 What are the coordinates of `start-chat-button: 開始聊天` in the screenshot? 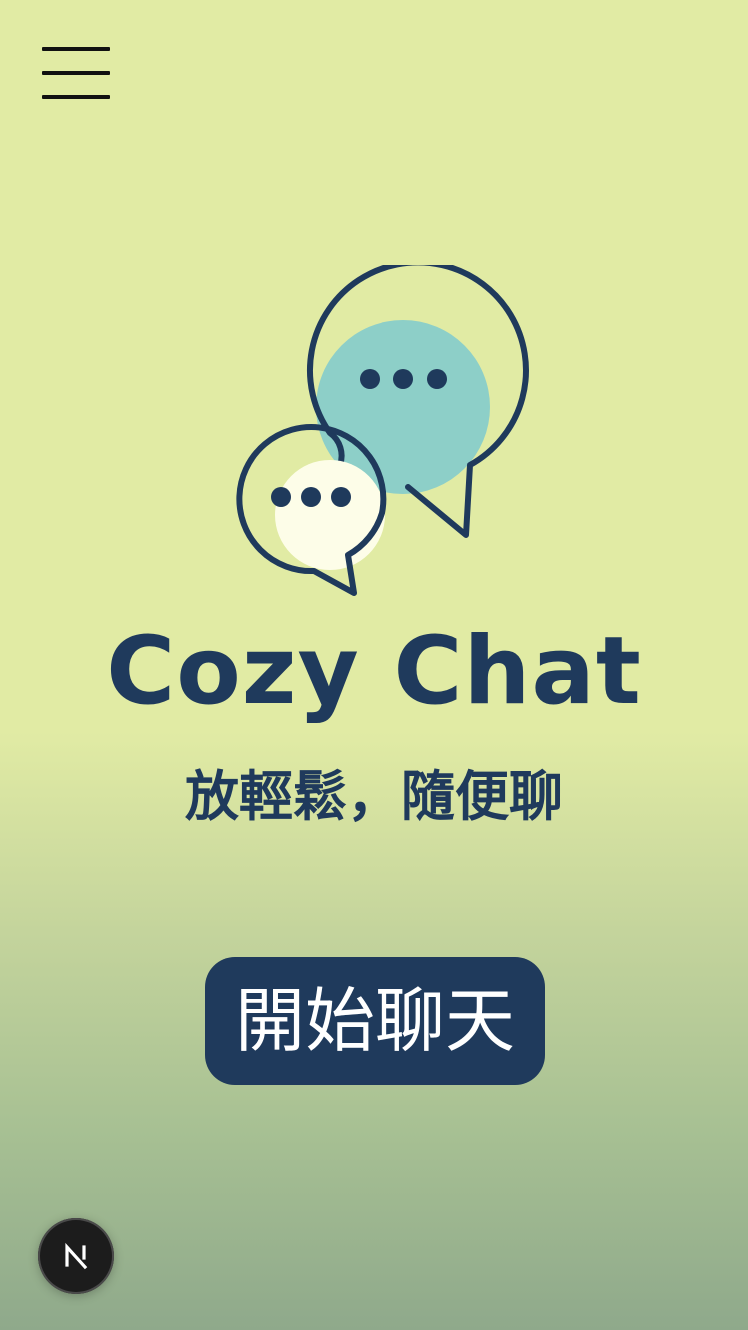 It's located at (375, 1021).